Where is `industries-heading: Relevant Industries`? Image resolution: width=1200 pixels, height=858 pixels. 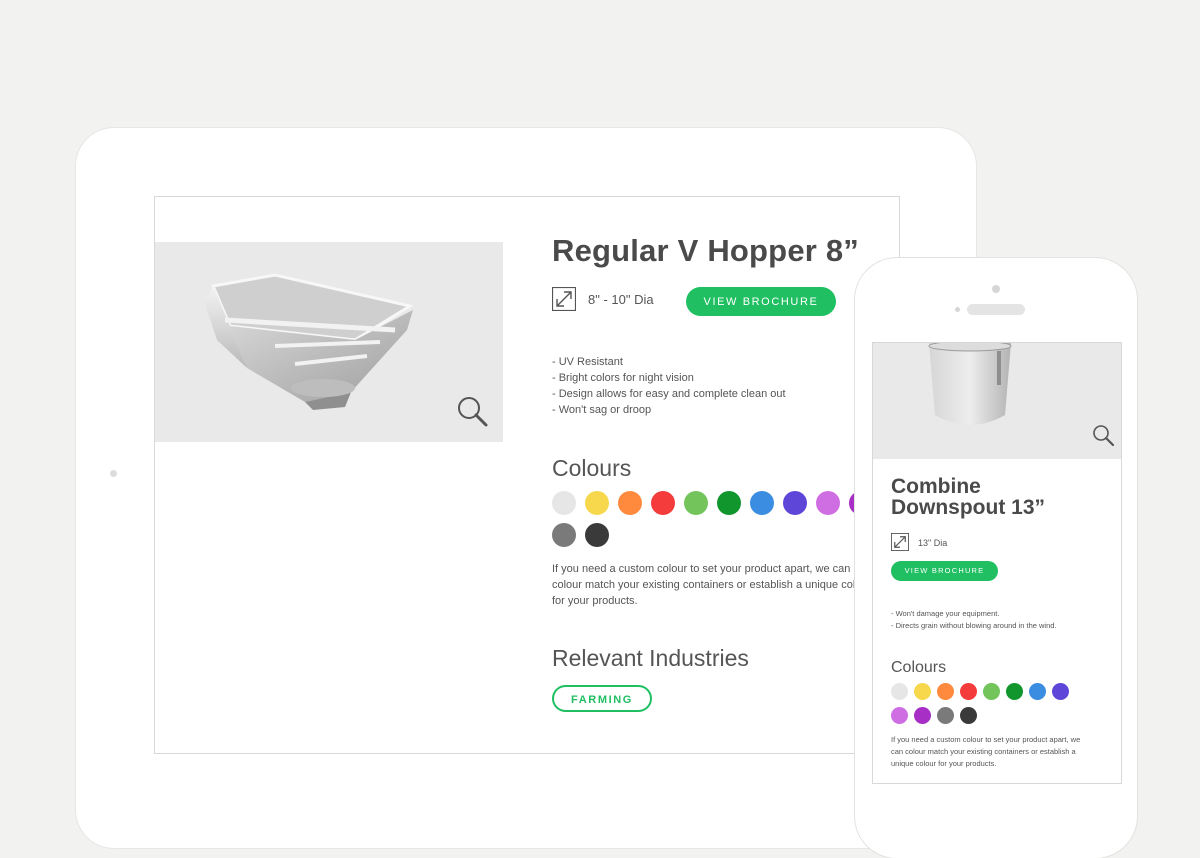
industries-heading: Relevant Industries is located at coordinates (650, 658).